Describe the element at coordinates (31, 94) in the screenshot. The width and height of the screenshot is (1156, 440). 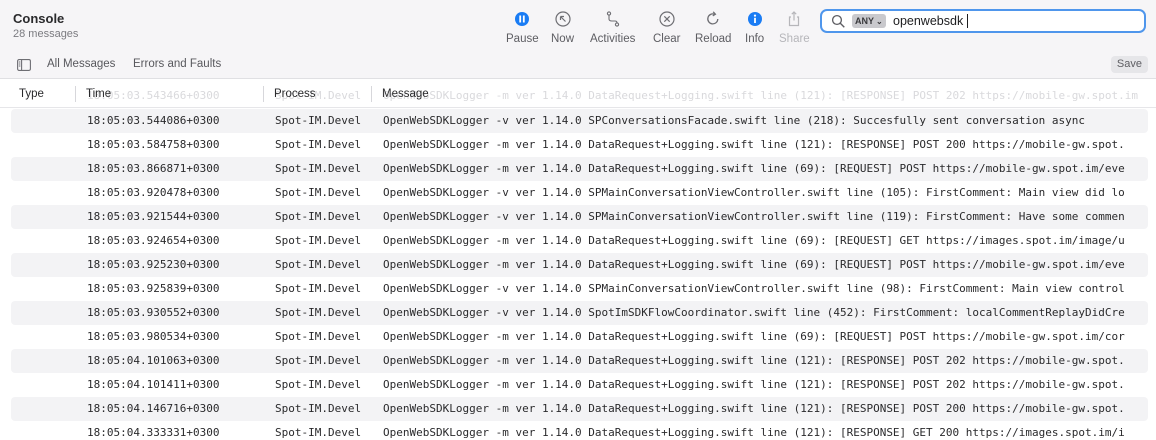
I see `column-header-type: Type` at that location.